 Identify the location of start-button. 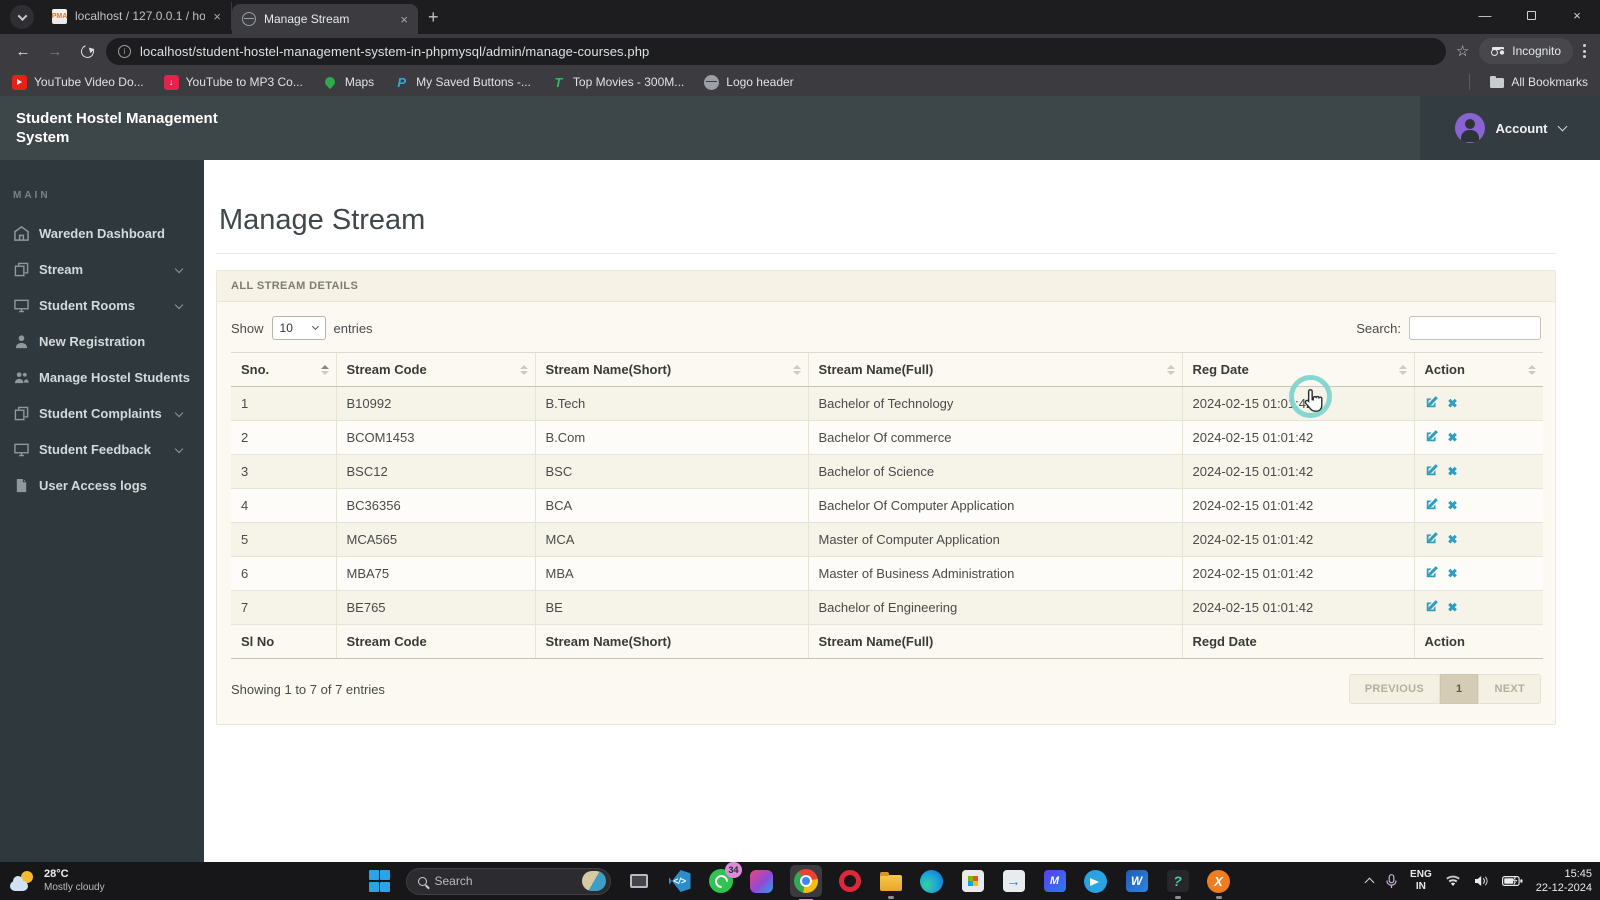
(379, 881).